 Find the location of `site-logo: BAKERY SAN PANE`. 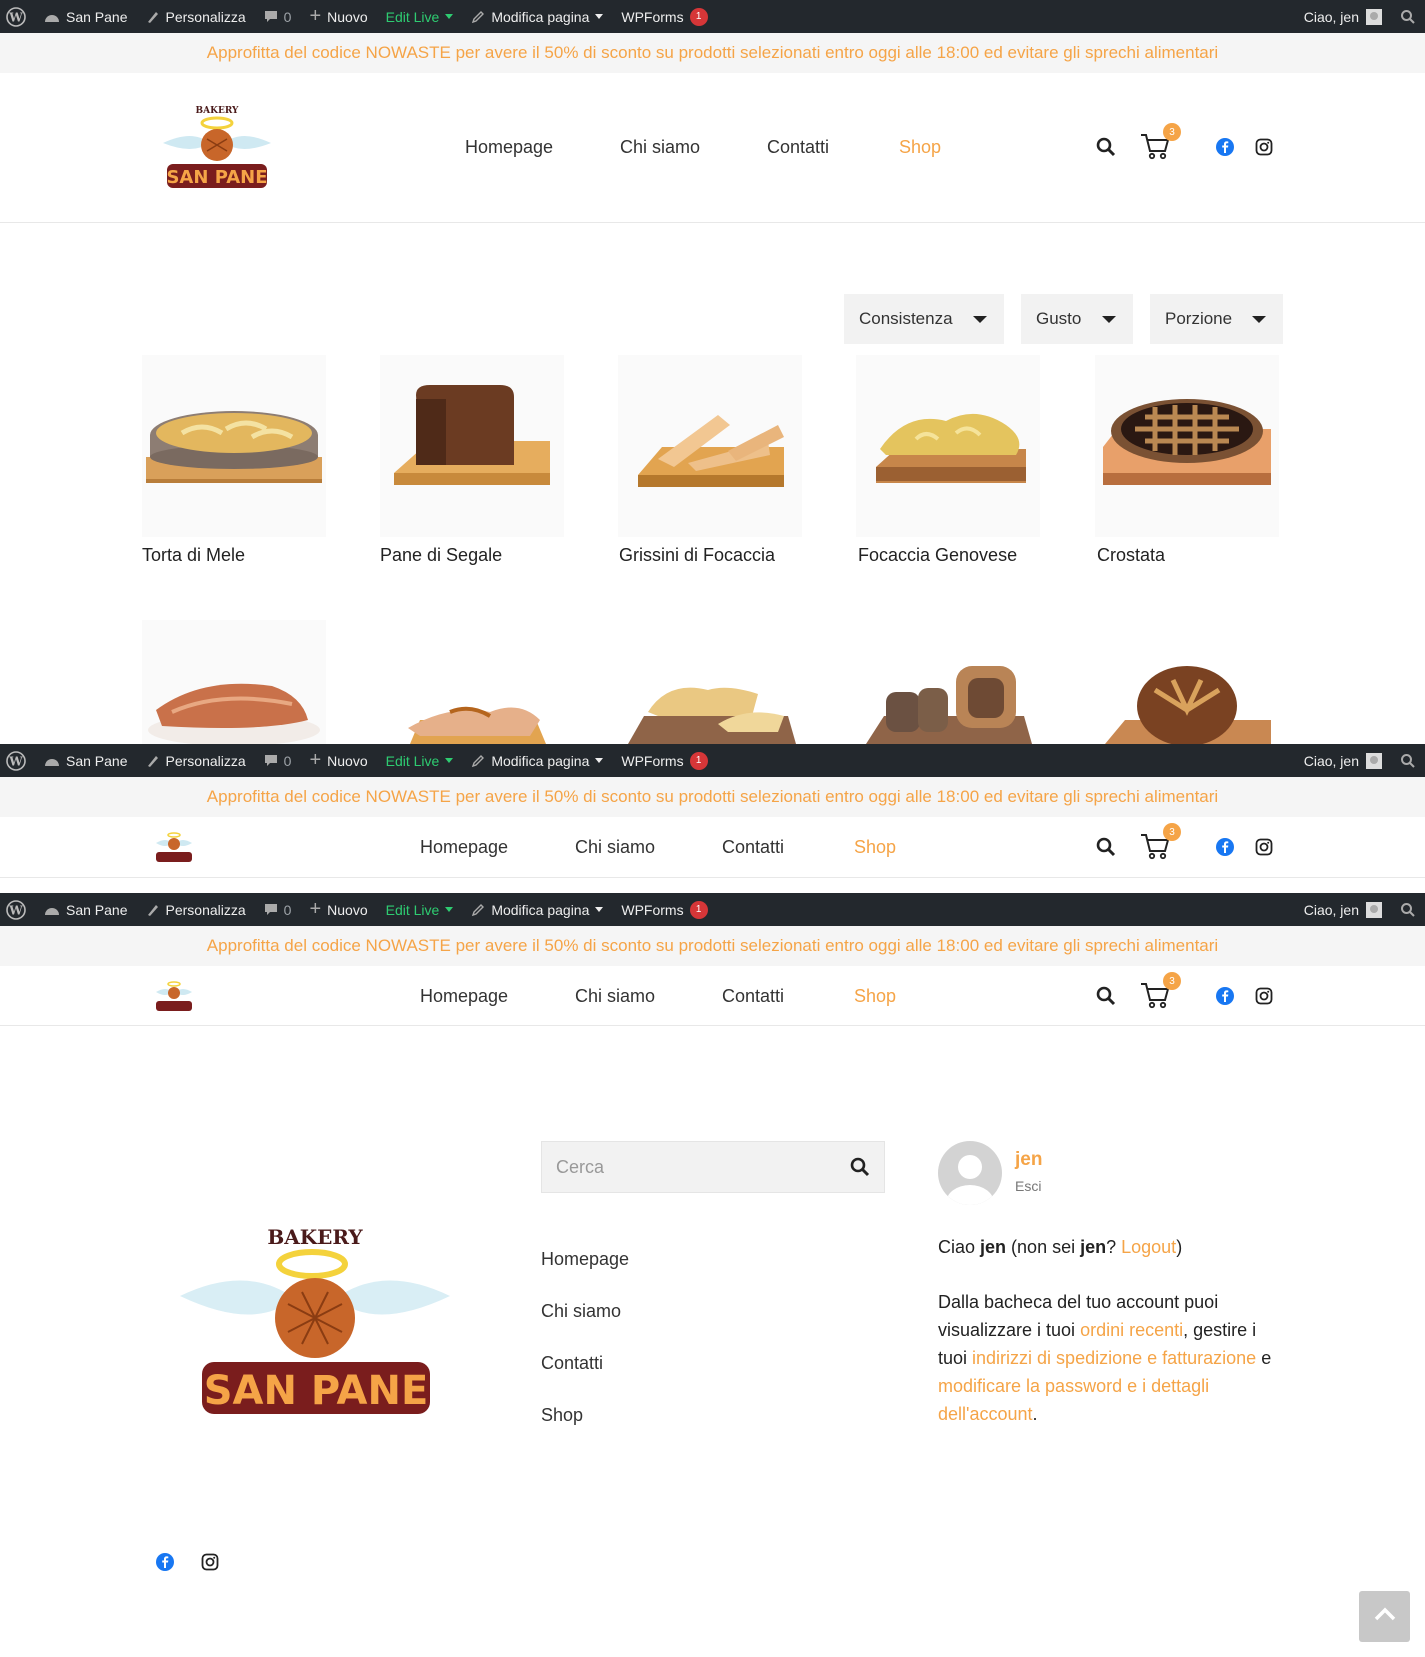

site-logo: BAKERY SAN PANE is located at coordinates (217, 148).